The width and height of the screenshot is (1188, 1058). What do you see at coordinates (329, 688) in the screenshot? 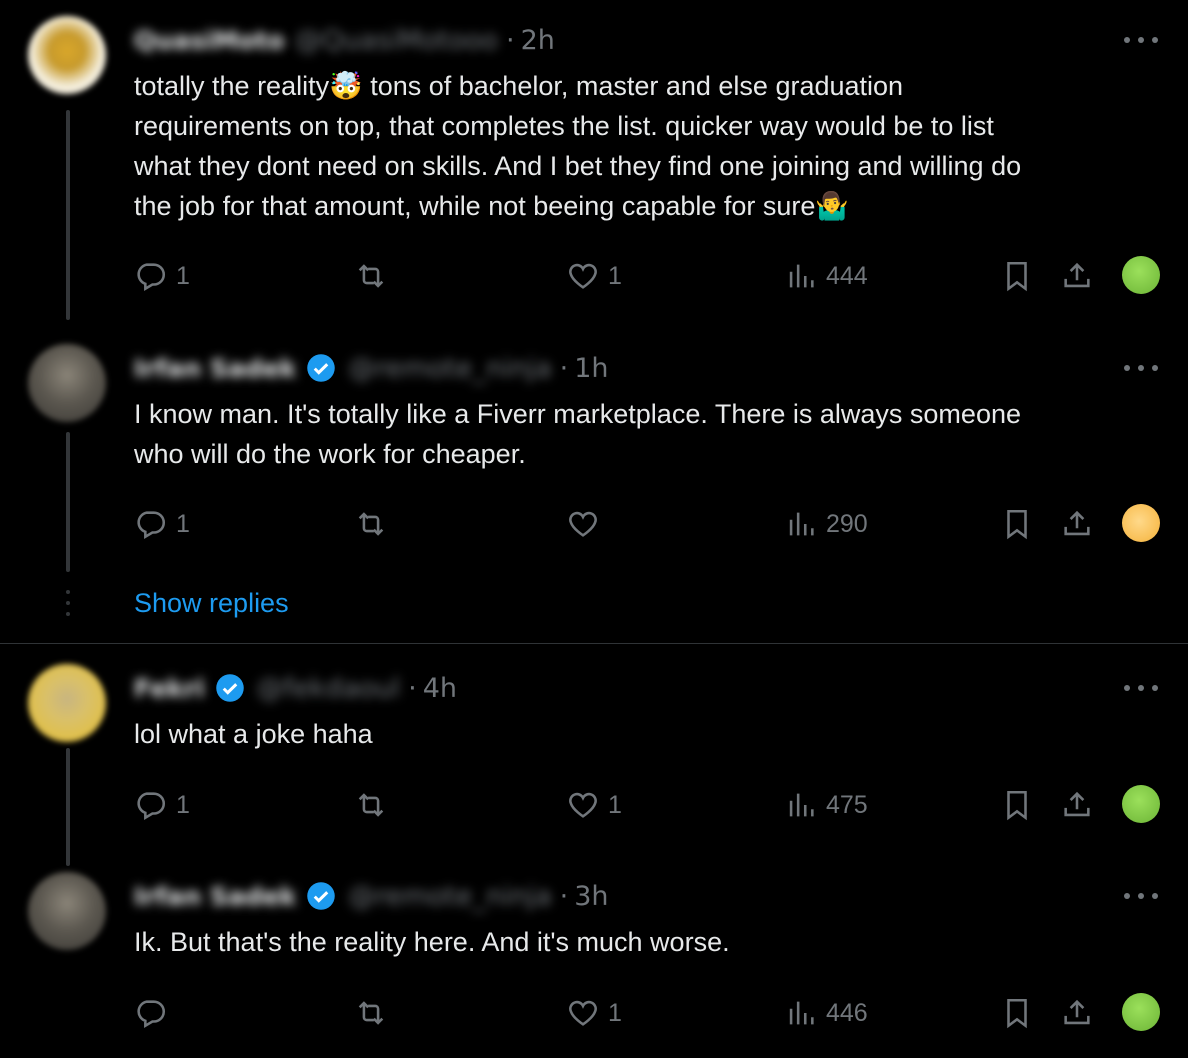
I see `user-handle: @fekdaoul` at bounding box center [329, 688].